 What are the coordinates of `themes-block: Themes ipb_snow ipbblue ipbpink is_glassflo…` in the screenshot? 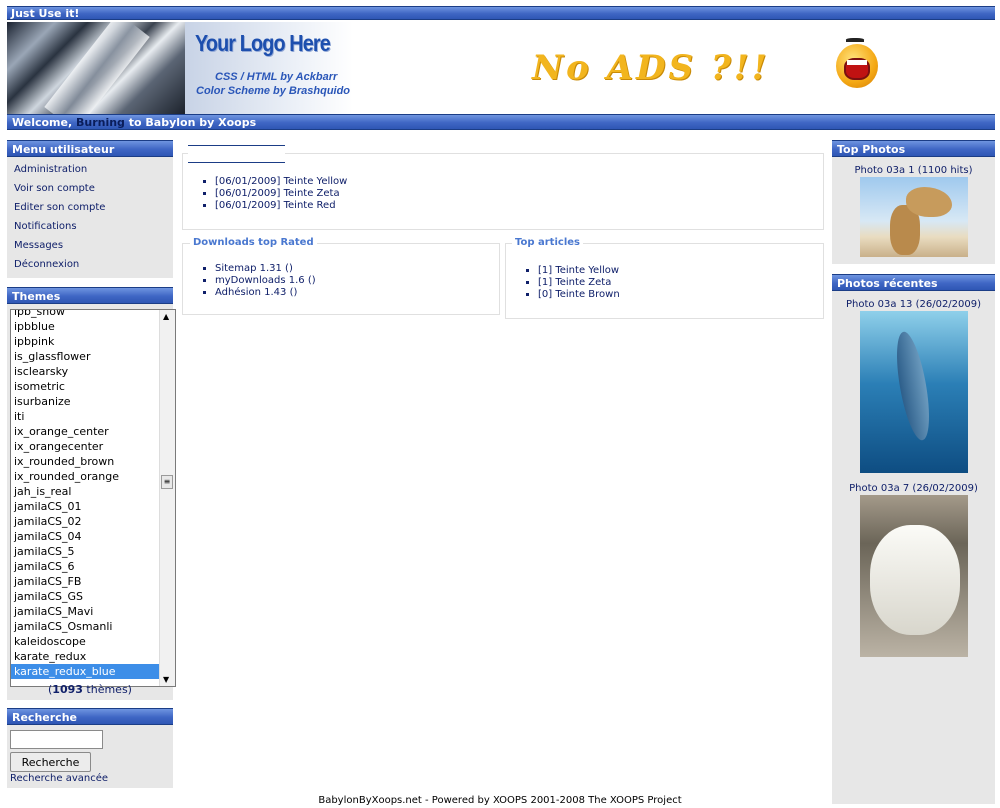 It's located at (91, 493).